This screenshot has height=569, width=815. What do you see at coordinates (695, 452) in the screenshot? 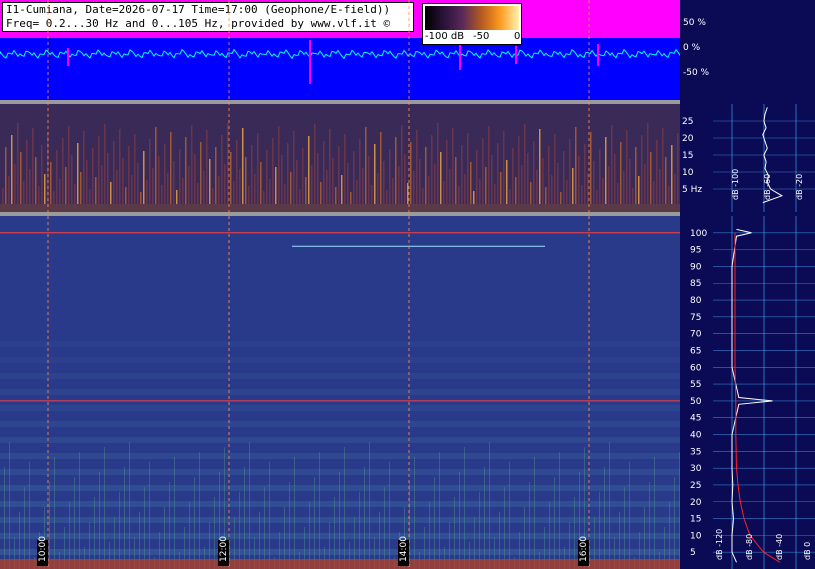
I see `spec-high-ytick: 35` at bounding box center [695, 452].